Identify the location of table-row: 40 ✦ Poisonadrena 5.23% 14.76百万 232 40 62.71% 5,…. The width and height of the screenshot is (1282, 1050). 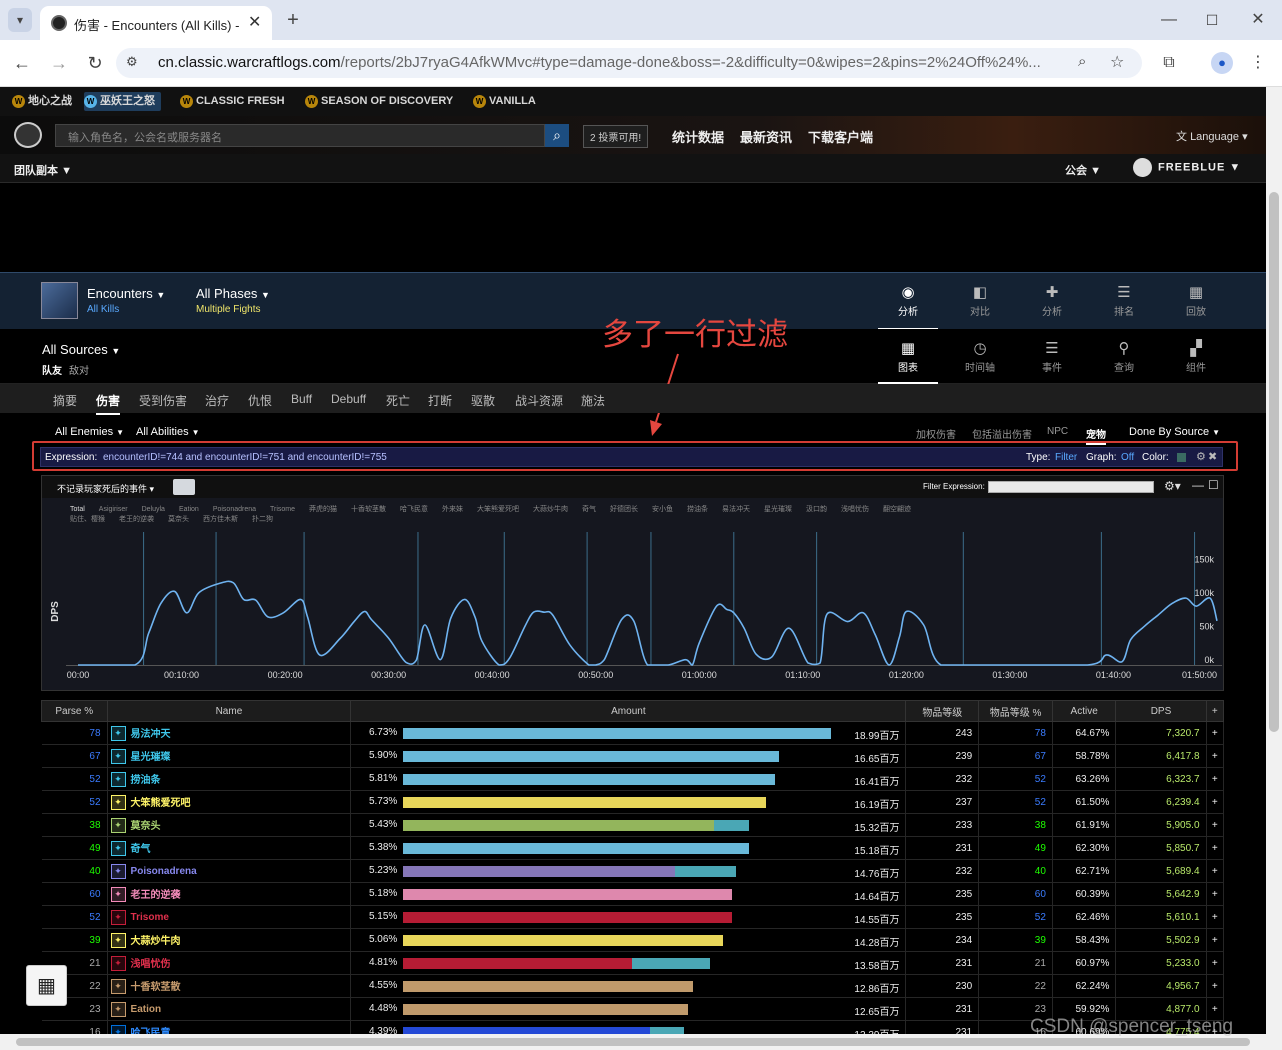
(633, 871).